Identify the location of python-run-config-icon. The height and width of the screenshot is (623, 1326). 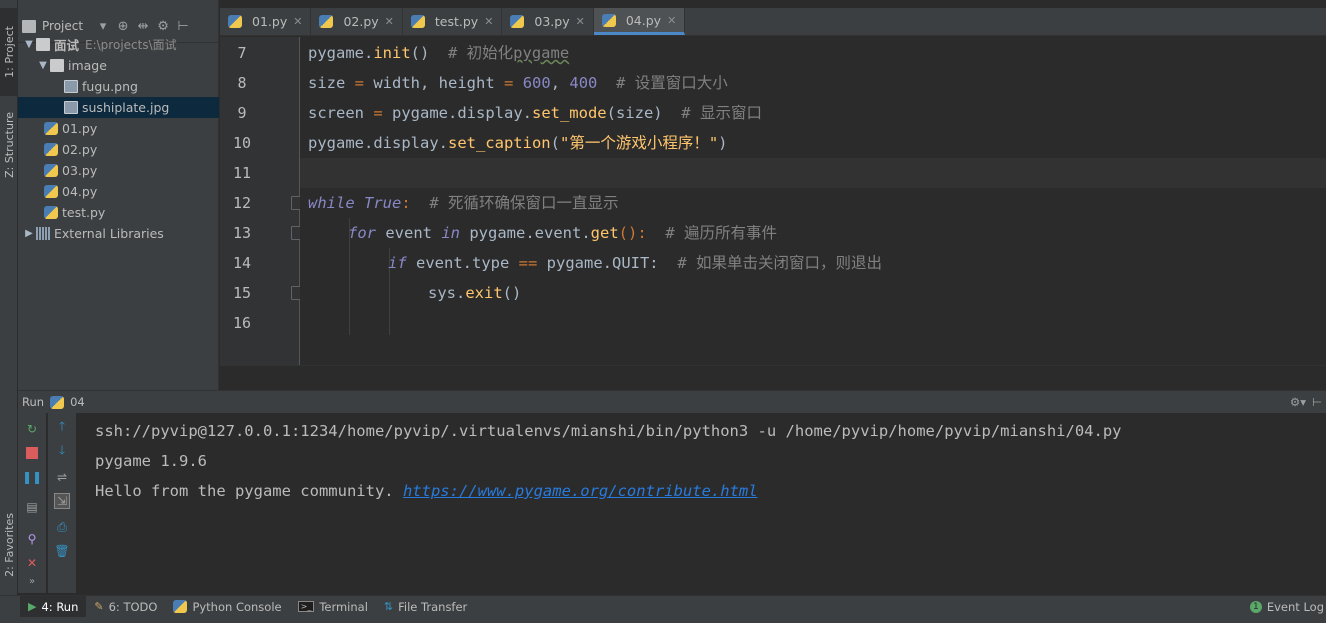
(57, 402).